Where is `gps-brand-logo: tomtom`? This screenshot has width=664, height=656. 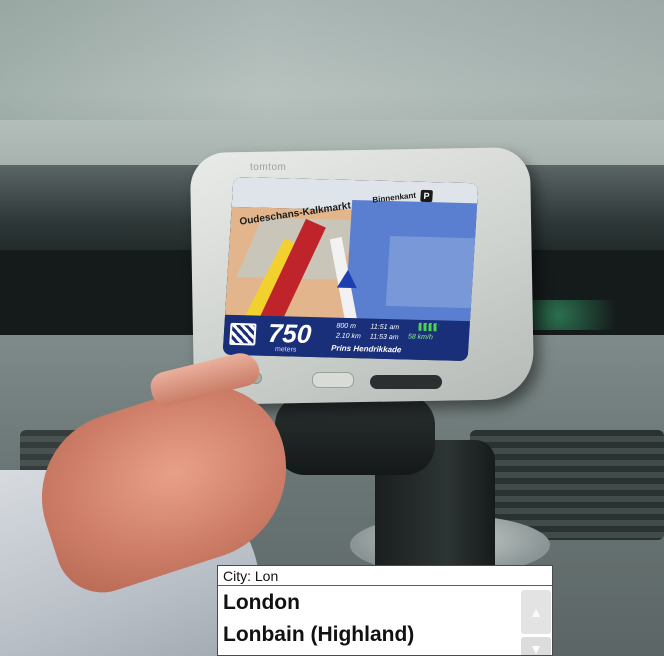
gps-brand-logo: tomtom is located at coordinates (268, 167).